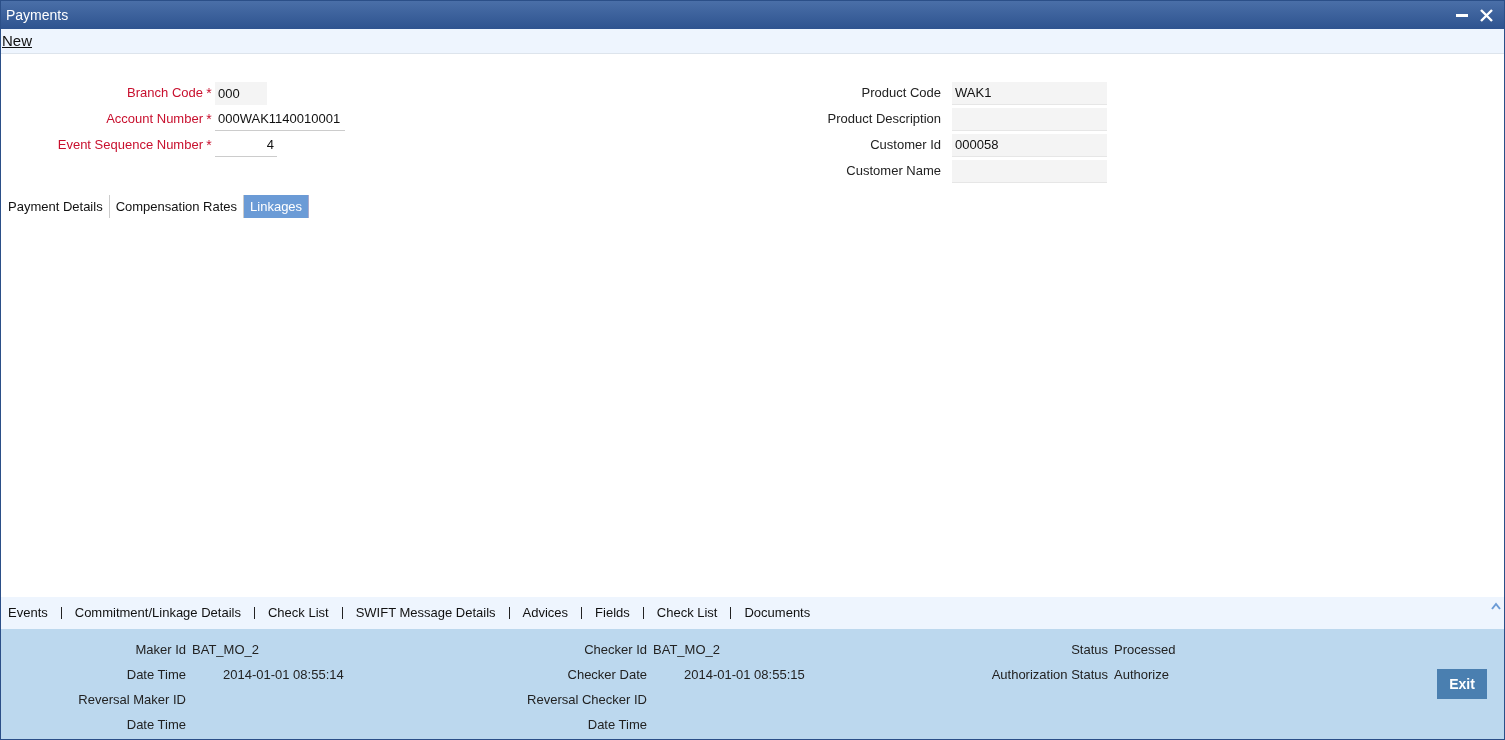  I want to click on new-link: New, so click(17, 41).